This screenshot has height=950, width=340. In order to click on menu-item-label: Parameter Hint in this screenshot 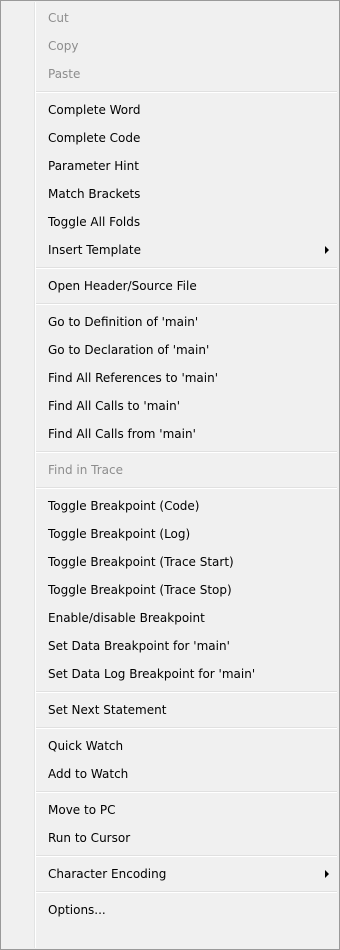, I will do `click(93, 166)`.